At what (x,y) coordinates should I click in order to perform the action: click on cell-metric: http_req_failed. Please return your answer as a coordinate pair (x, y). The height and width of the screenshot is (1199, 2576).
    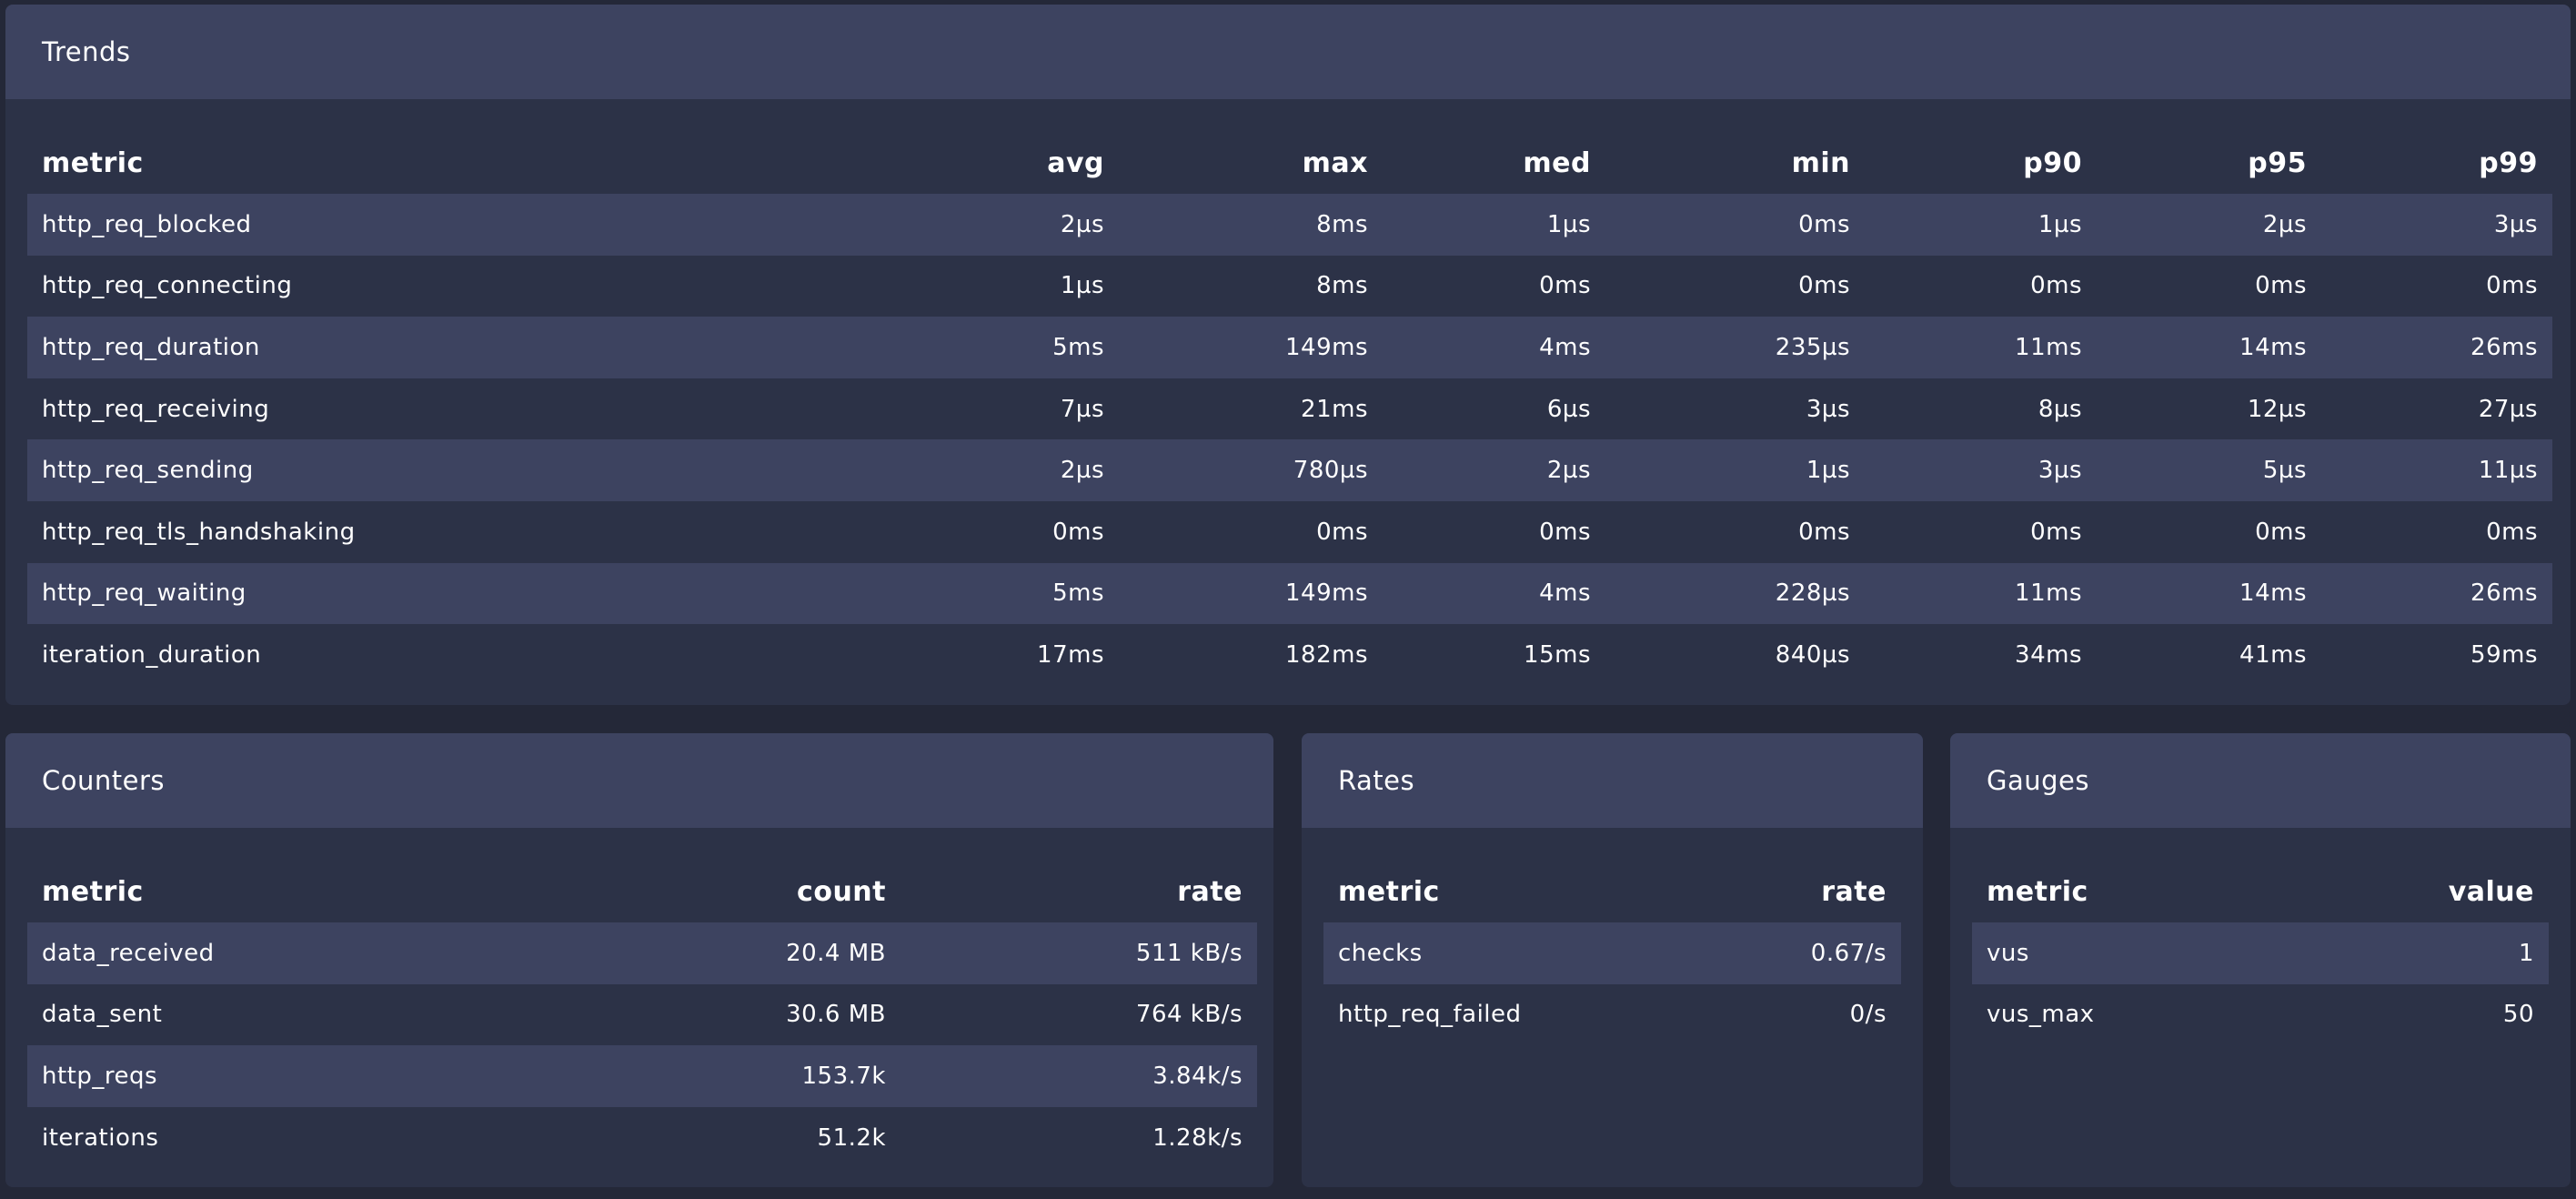
    Looking at the image, I should click on (1430, 1015).